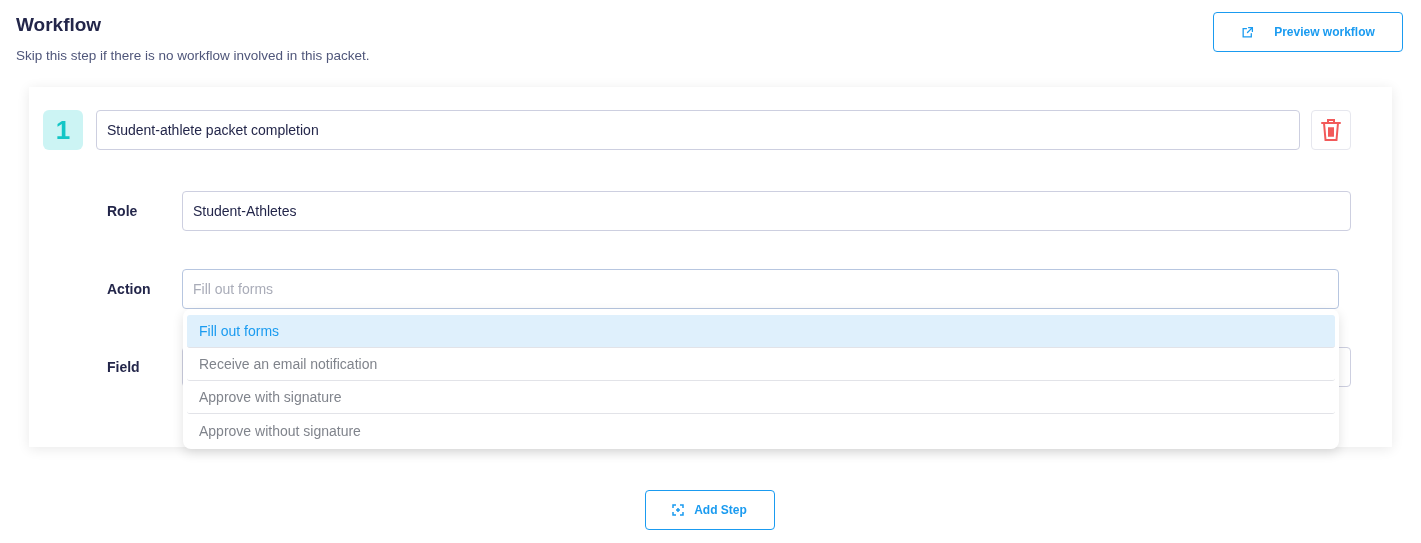 This screenshot has width=1421, height=543. Describe the element at coordinates (63, 130) in the screenshot. I see `step-number: 1` at that location.